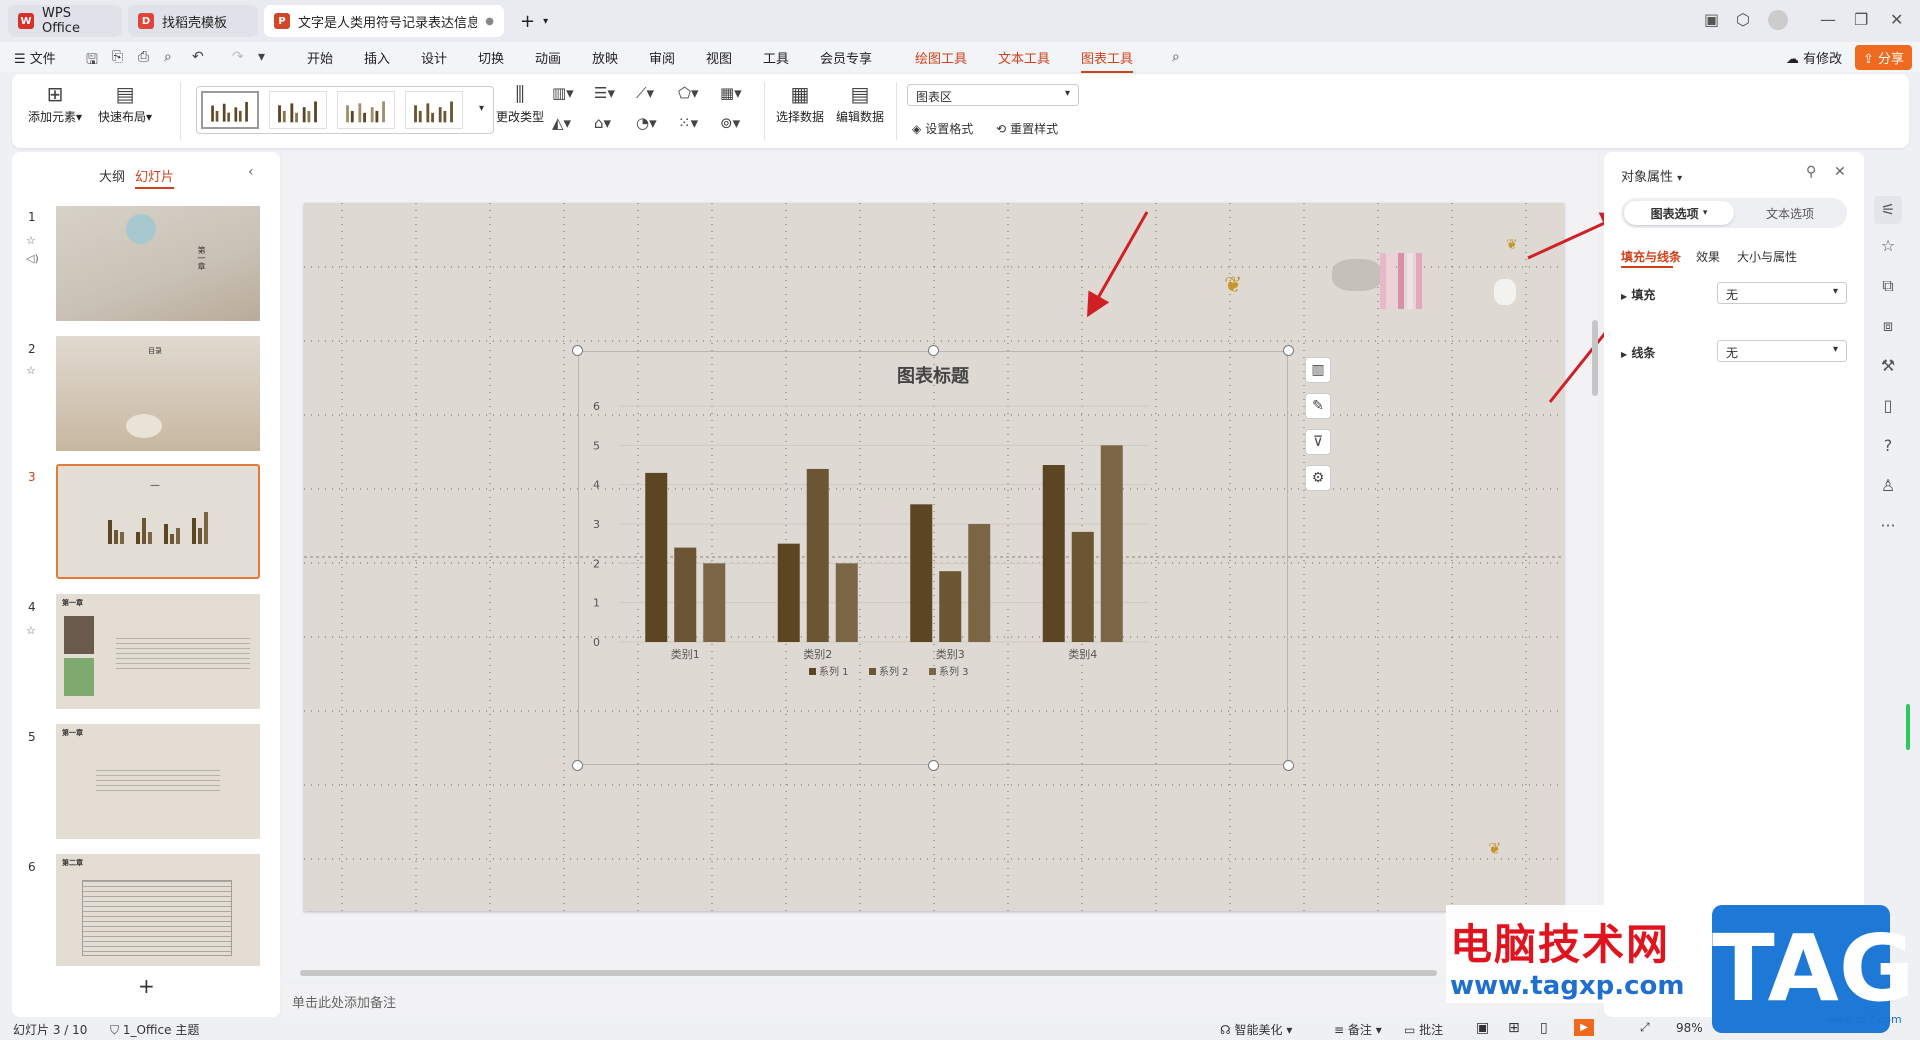 The width and height of the screenshot is (1920, 1040). Describe the element at coordinates (384, 21) in the screenshot. I see `tab-document: P 文字是人类用符号记录表达信息以 ●` at that location.